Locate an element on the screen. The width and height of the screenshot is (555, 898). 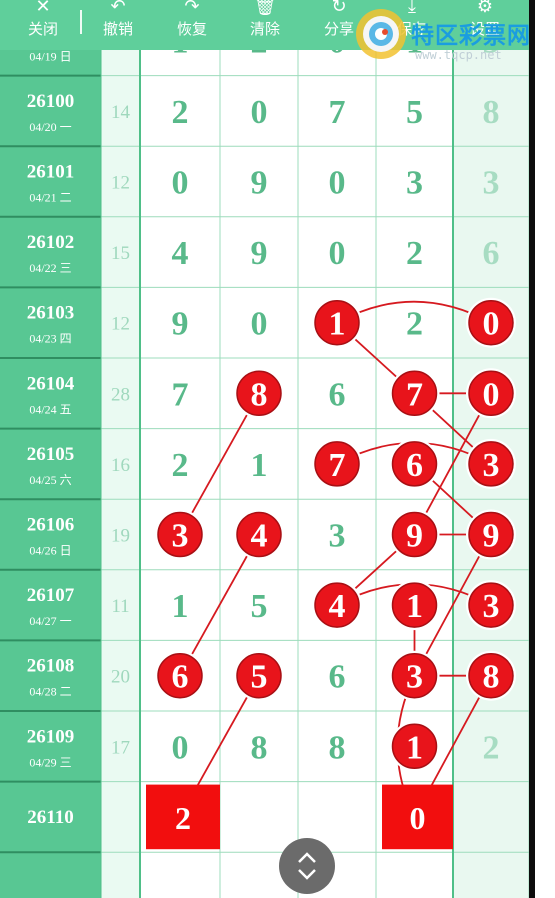
issue-date: 04/19 日 is located at coordinates (50, 56).